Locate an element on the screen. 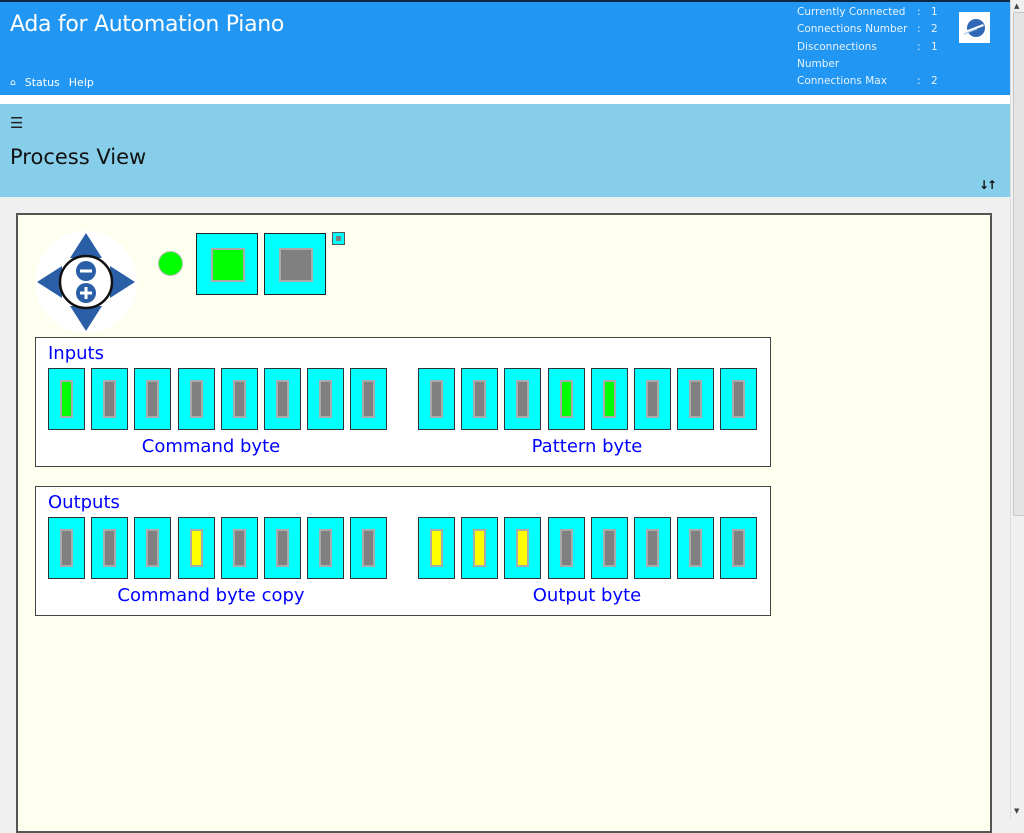  small-button-indicator is located at coordinates (338, 238).